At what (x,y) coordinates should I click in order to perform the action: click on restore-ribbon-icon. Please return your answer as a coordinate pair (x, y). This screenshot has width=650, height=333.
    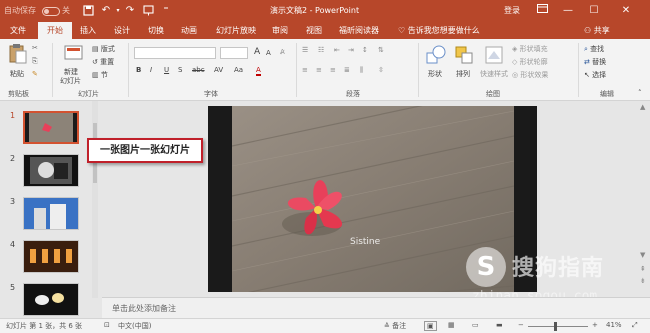
    Looking at the image, I should click on (542, 11).